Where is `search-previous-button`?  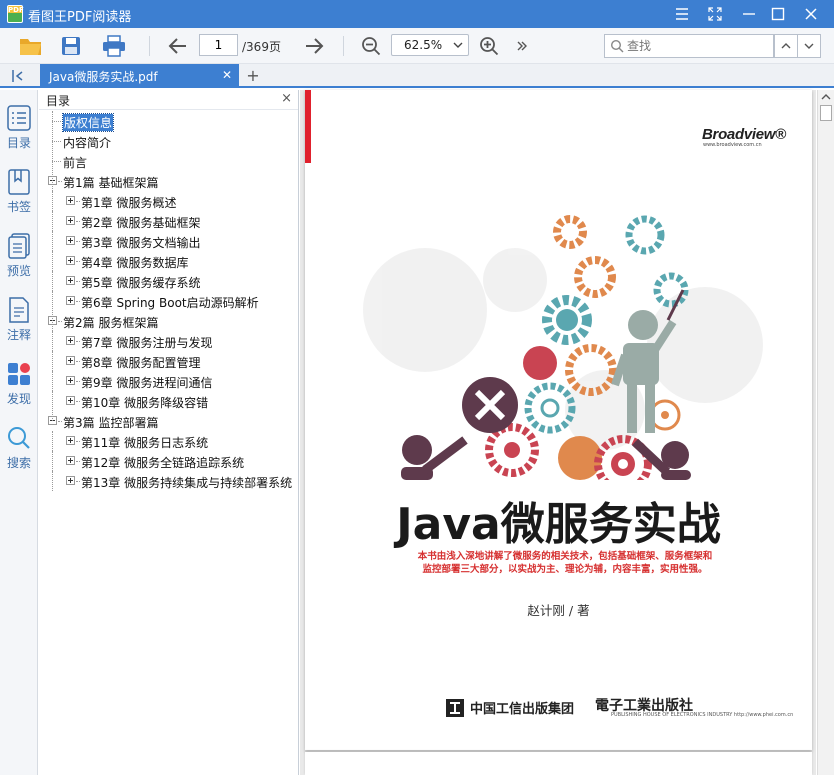
search-previous-button is located at coordinates (786, 46).